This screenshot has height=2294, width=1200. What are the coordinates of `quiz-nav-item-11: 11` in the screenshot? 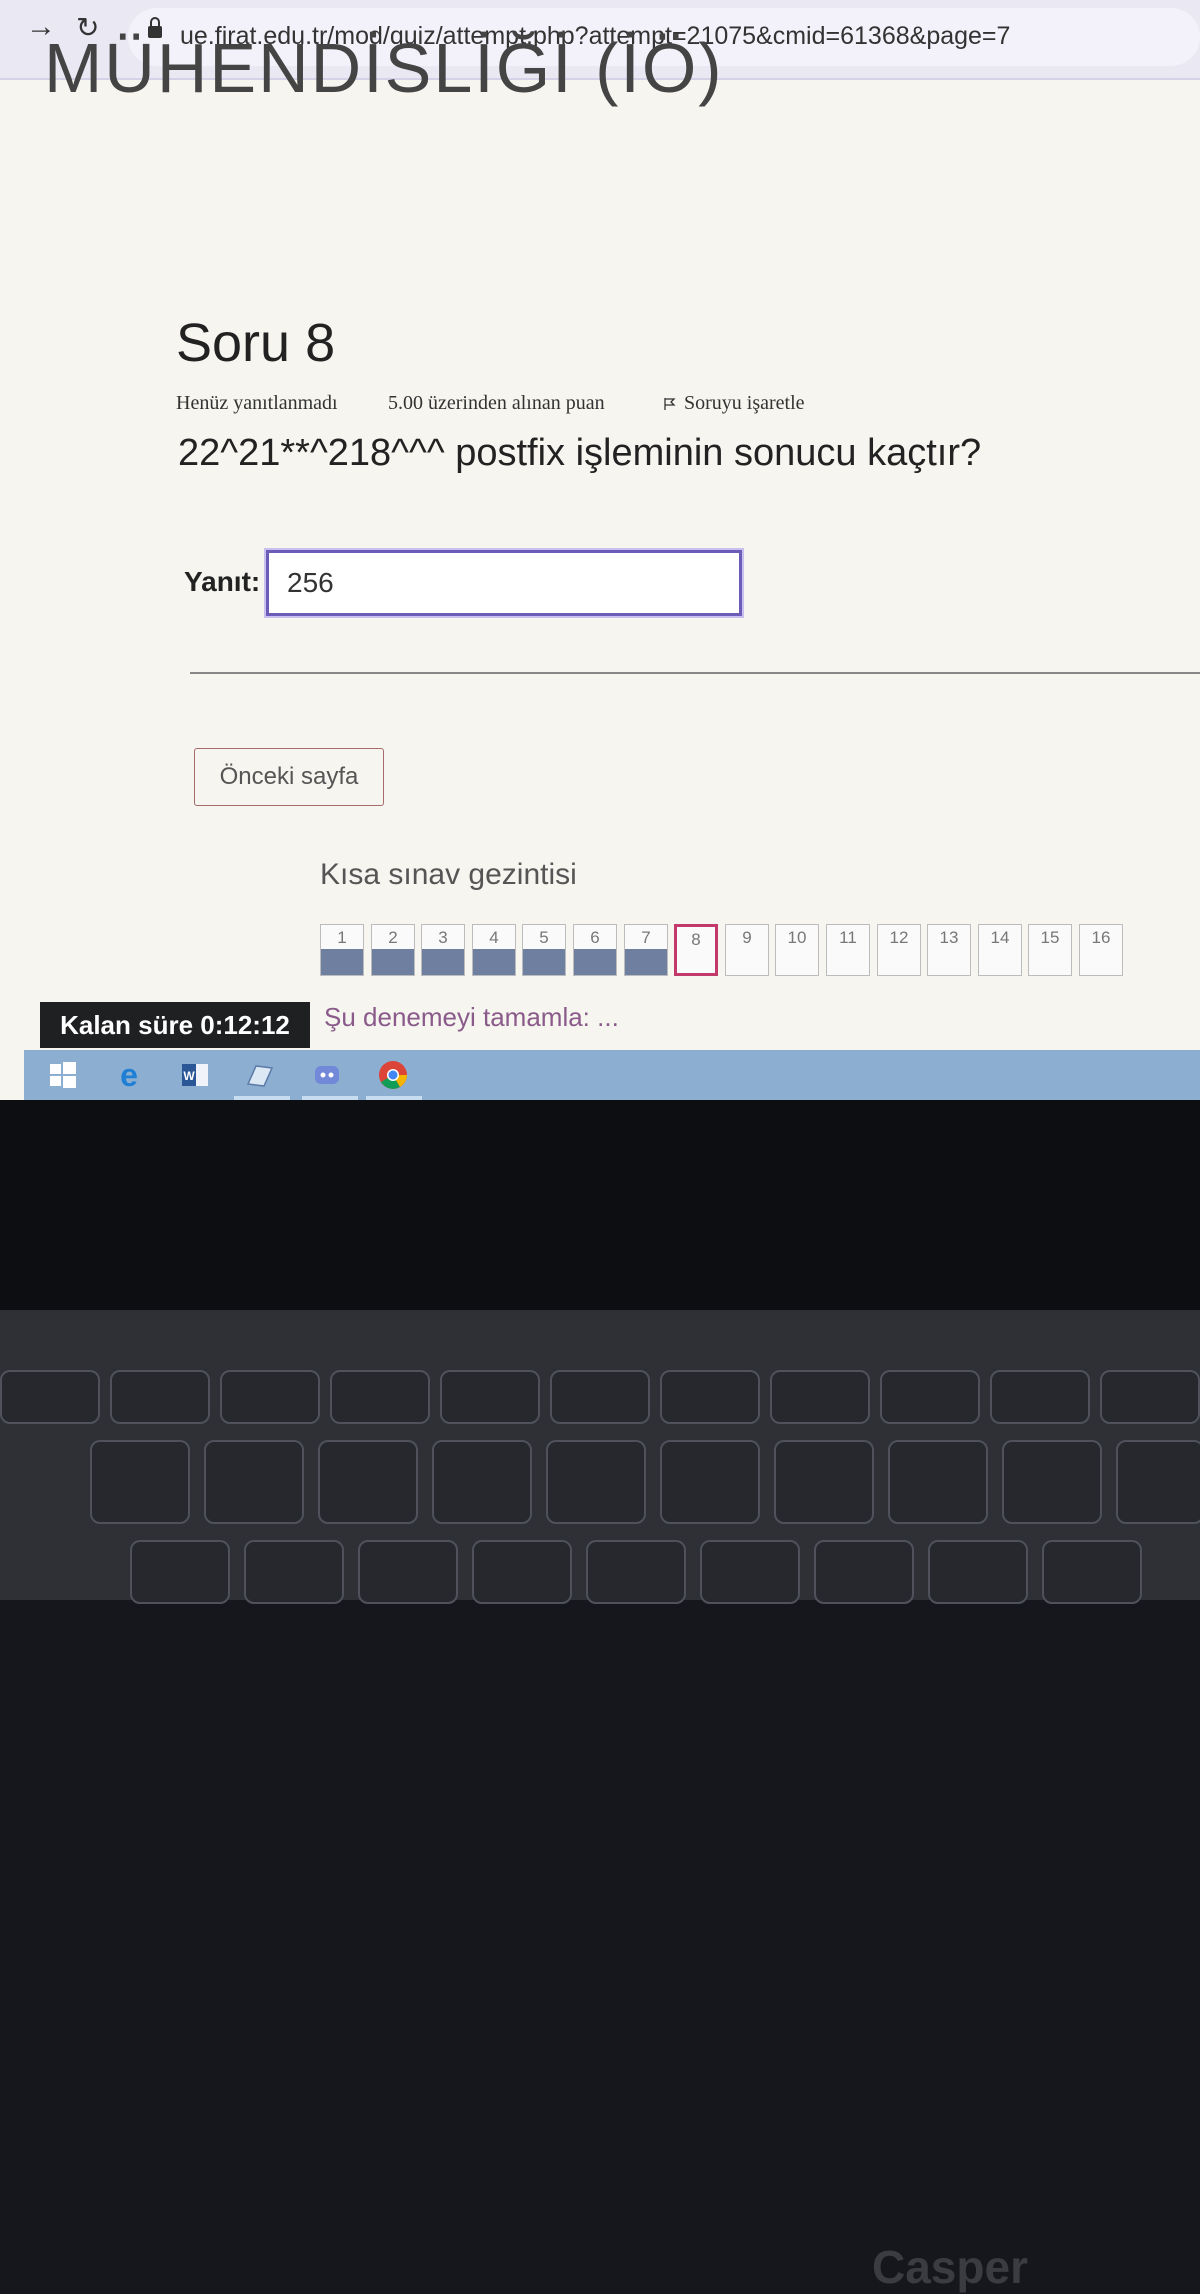 It's located at (848, 950).